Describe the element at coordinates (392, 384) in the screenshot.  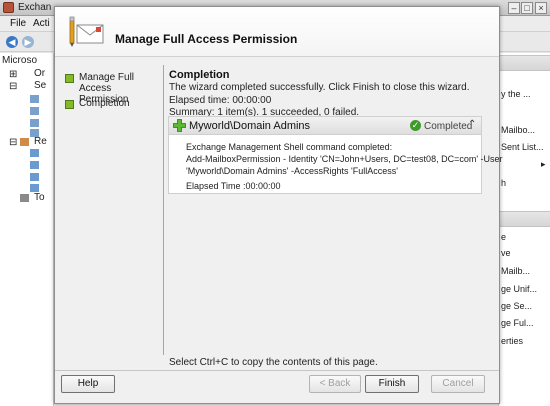
I see `finish-button: Finish` at that location.